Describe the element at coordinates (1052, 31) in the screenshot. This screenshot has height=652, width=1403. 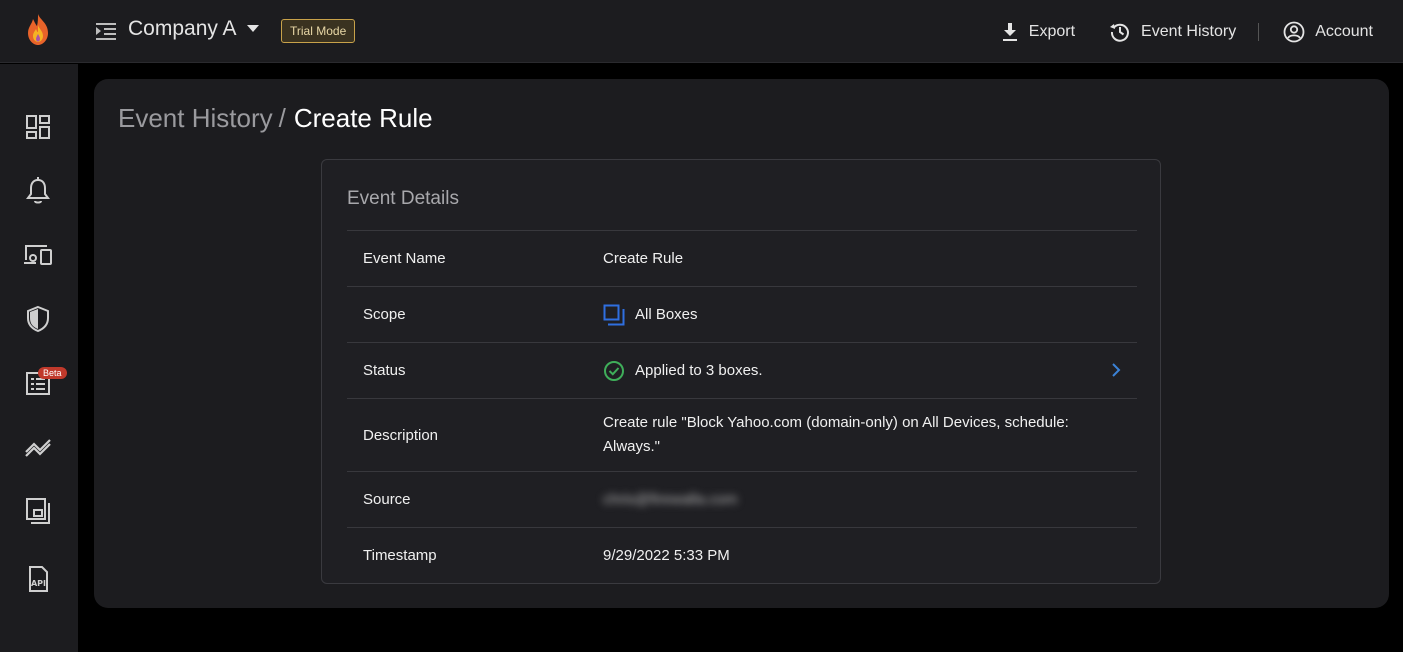
I see `export-label: Export` at that location.